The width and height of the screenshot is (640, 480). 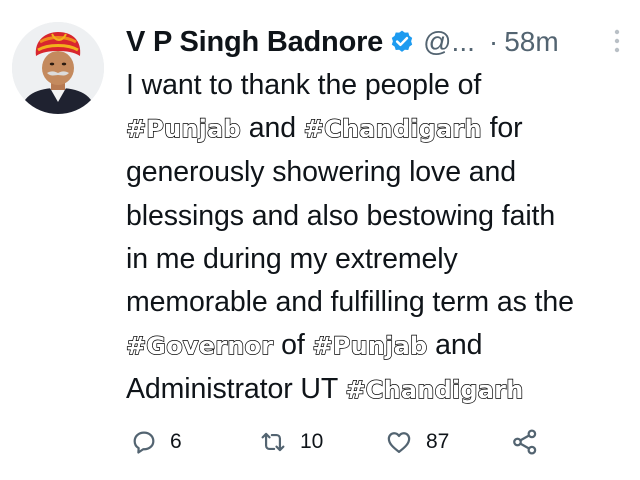 What do you see at coordinates (58, 68) in the screenshot?
I see `avatar` at bounding box center [58, 68].